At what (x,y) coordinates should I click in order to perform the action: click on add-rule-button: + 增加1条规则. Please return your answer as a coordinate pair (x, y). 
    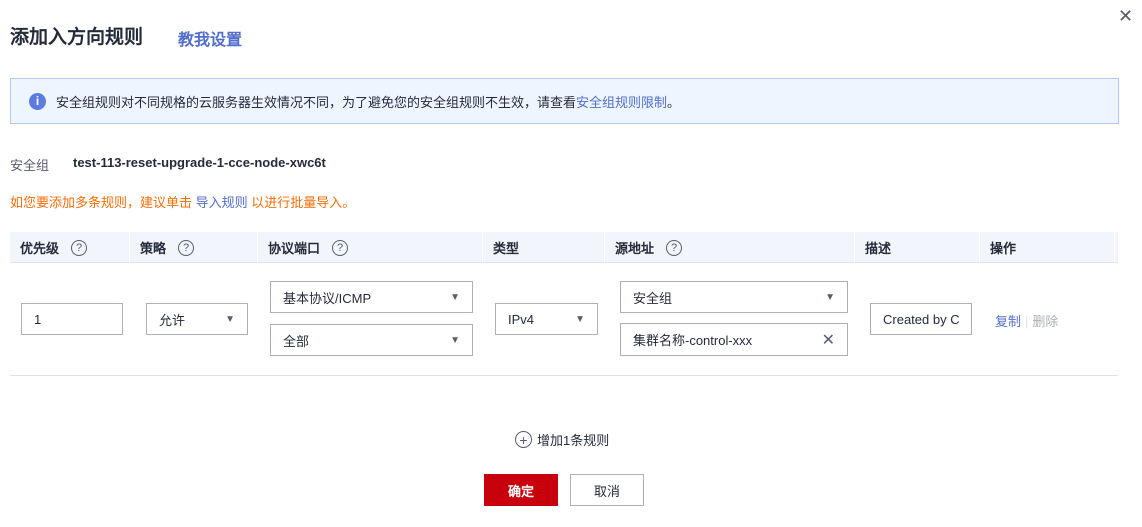
    Looking at the image, I should click on (562, 439).